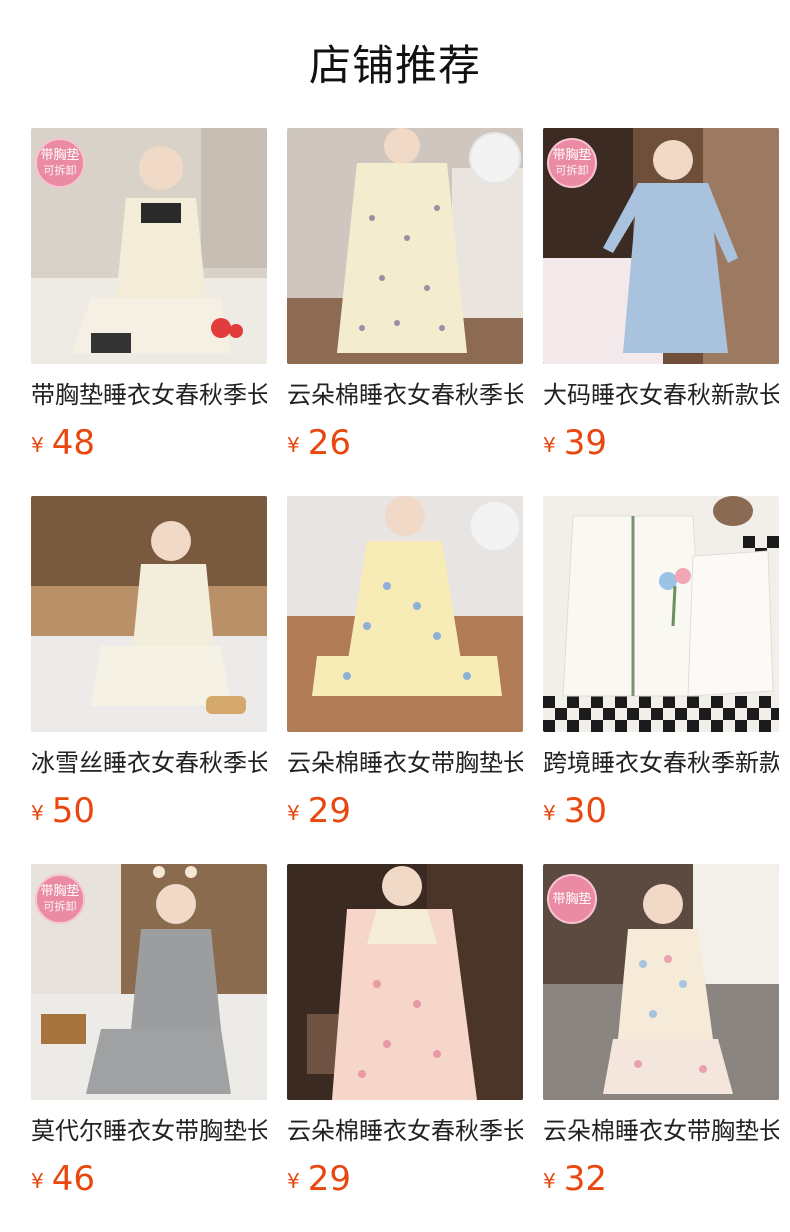 The width and height of the screenshot is (790, 1232). What do you see at coordinates (661, 395) in the screenshot?
I see `product-name: 大码睡衣女春秋新款长袖` at bounding box center [661, 395].